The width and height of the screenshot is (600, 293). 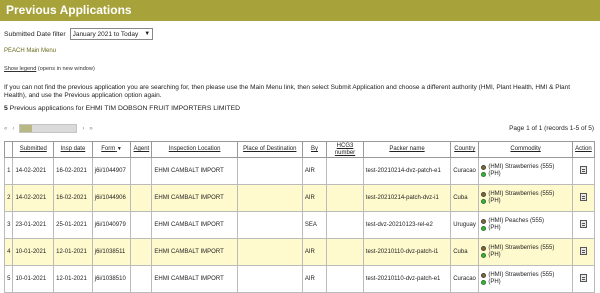 What do you see at coordinates (407, 225) in the screenshot?
I see `cell-packer-name: test-dvz-20210123-rel-e2` at bounding box center [407, 225].